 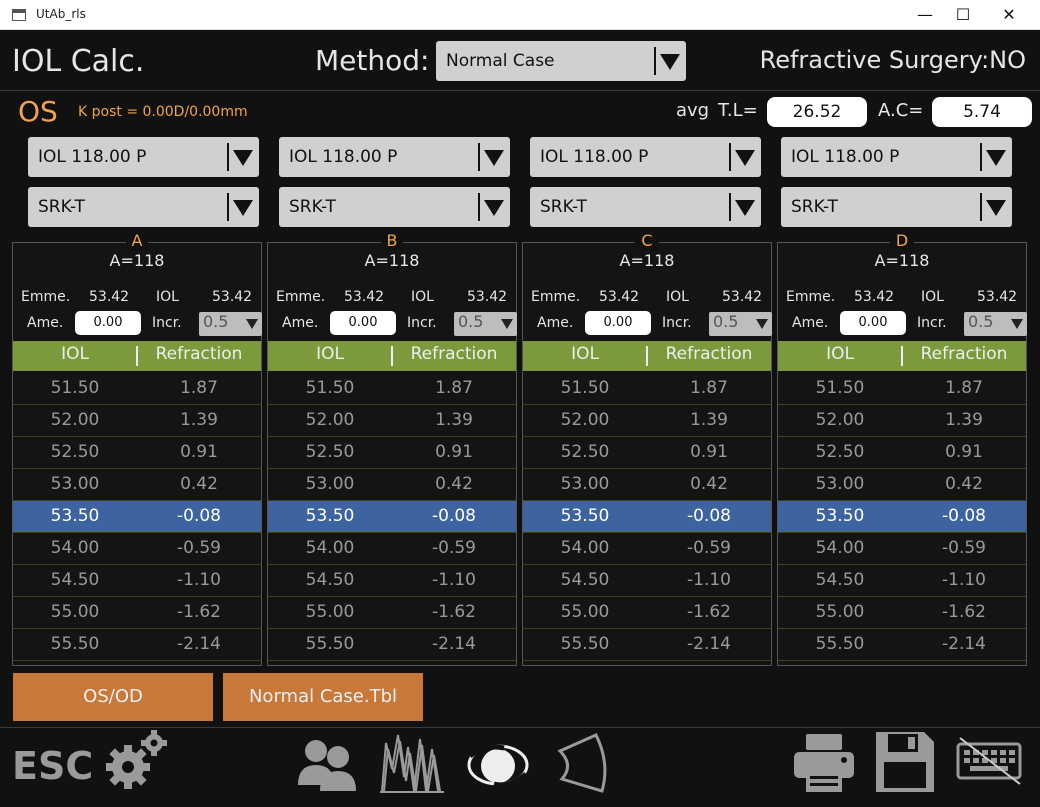 I want to click on divider, so click(x=520, y=727).